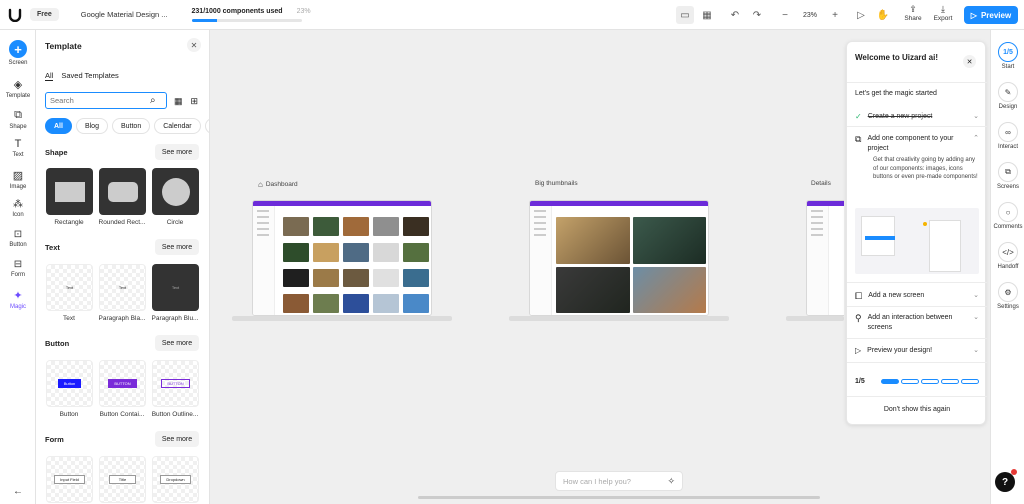 The image size is (1024, 504). What do you see at coordinates (835, 15) in the screenshot?
I see `zoom-in-icon: +` at bounding box center [835, 15].